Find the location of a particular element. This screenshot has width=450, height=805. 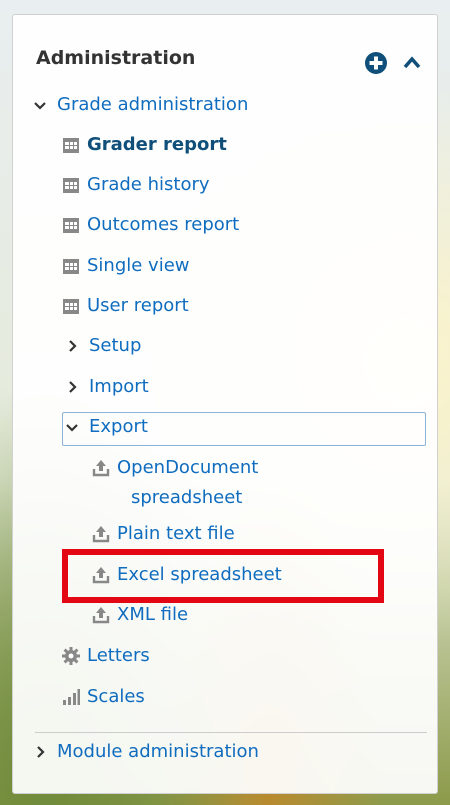

tree-item-setup: Setup is located at coordinates (103, 345).